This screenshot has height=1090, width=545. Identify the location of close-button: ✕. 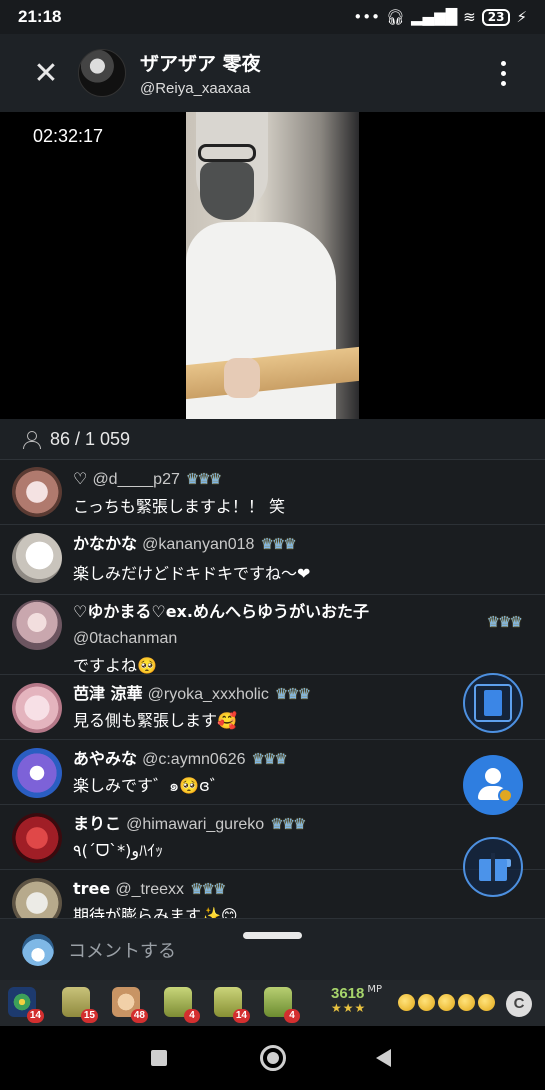
(46, 73).